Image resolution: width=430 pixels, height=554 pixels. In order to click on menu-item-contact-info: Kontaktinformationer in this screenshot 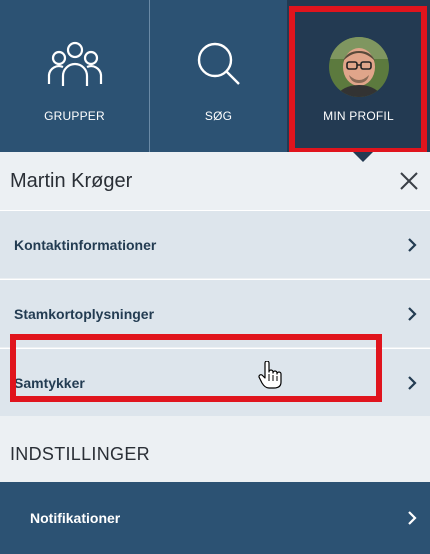, I will do `click(215, 244)`.